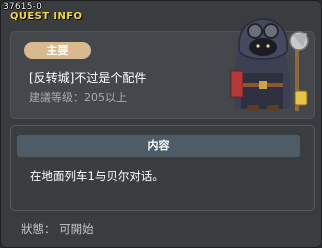 The width and height of the screenshot is (322, 248). I want to click on quest-status: 狀態： 可開始, so click(57, 229).